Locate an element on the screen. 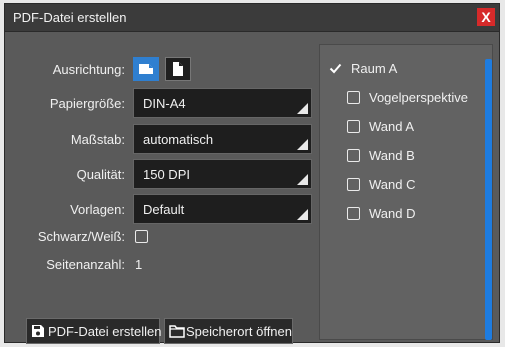 This screenshot has width=505, height=347. checkmark-icon is located at coordinates (335, 68).